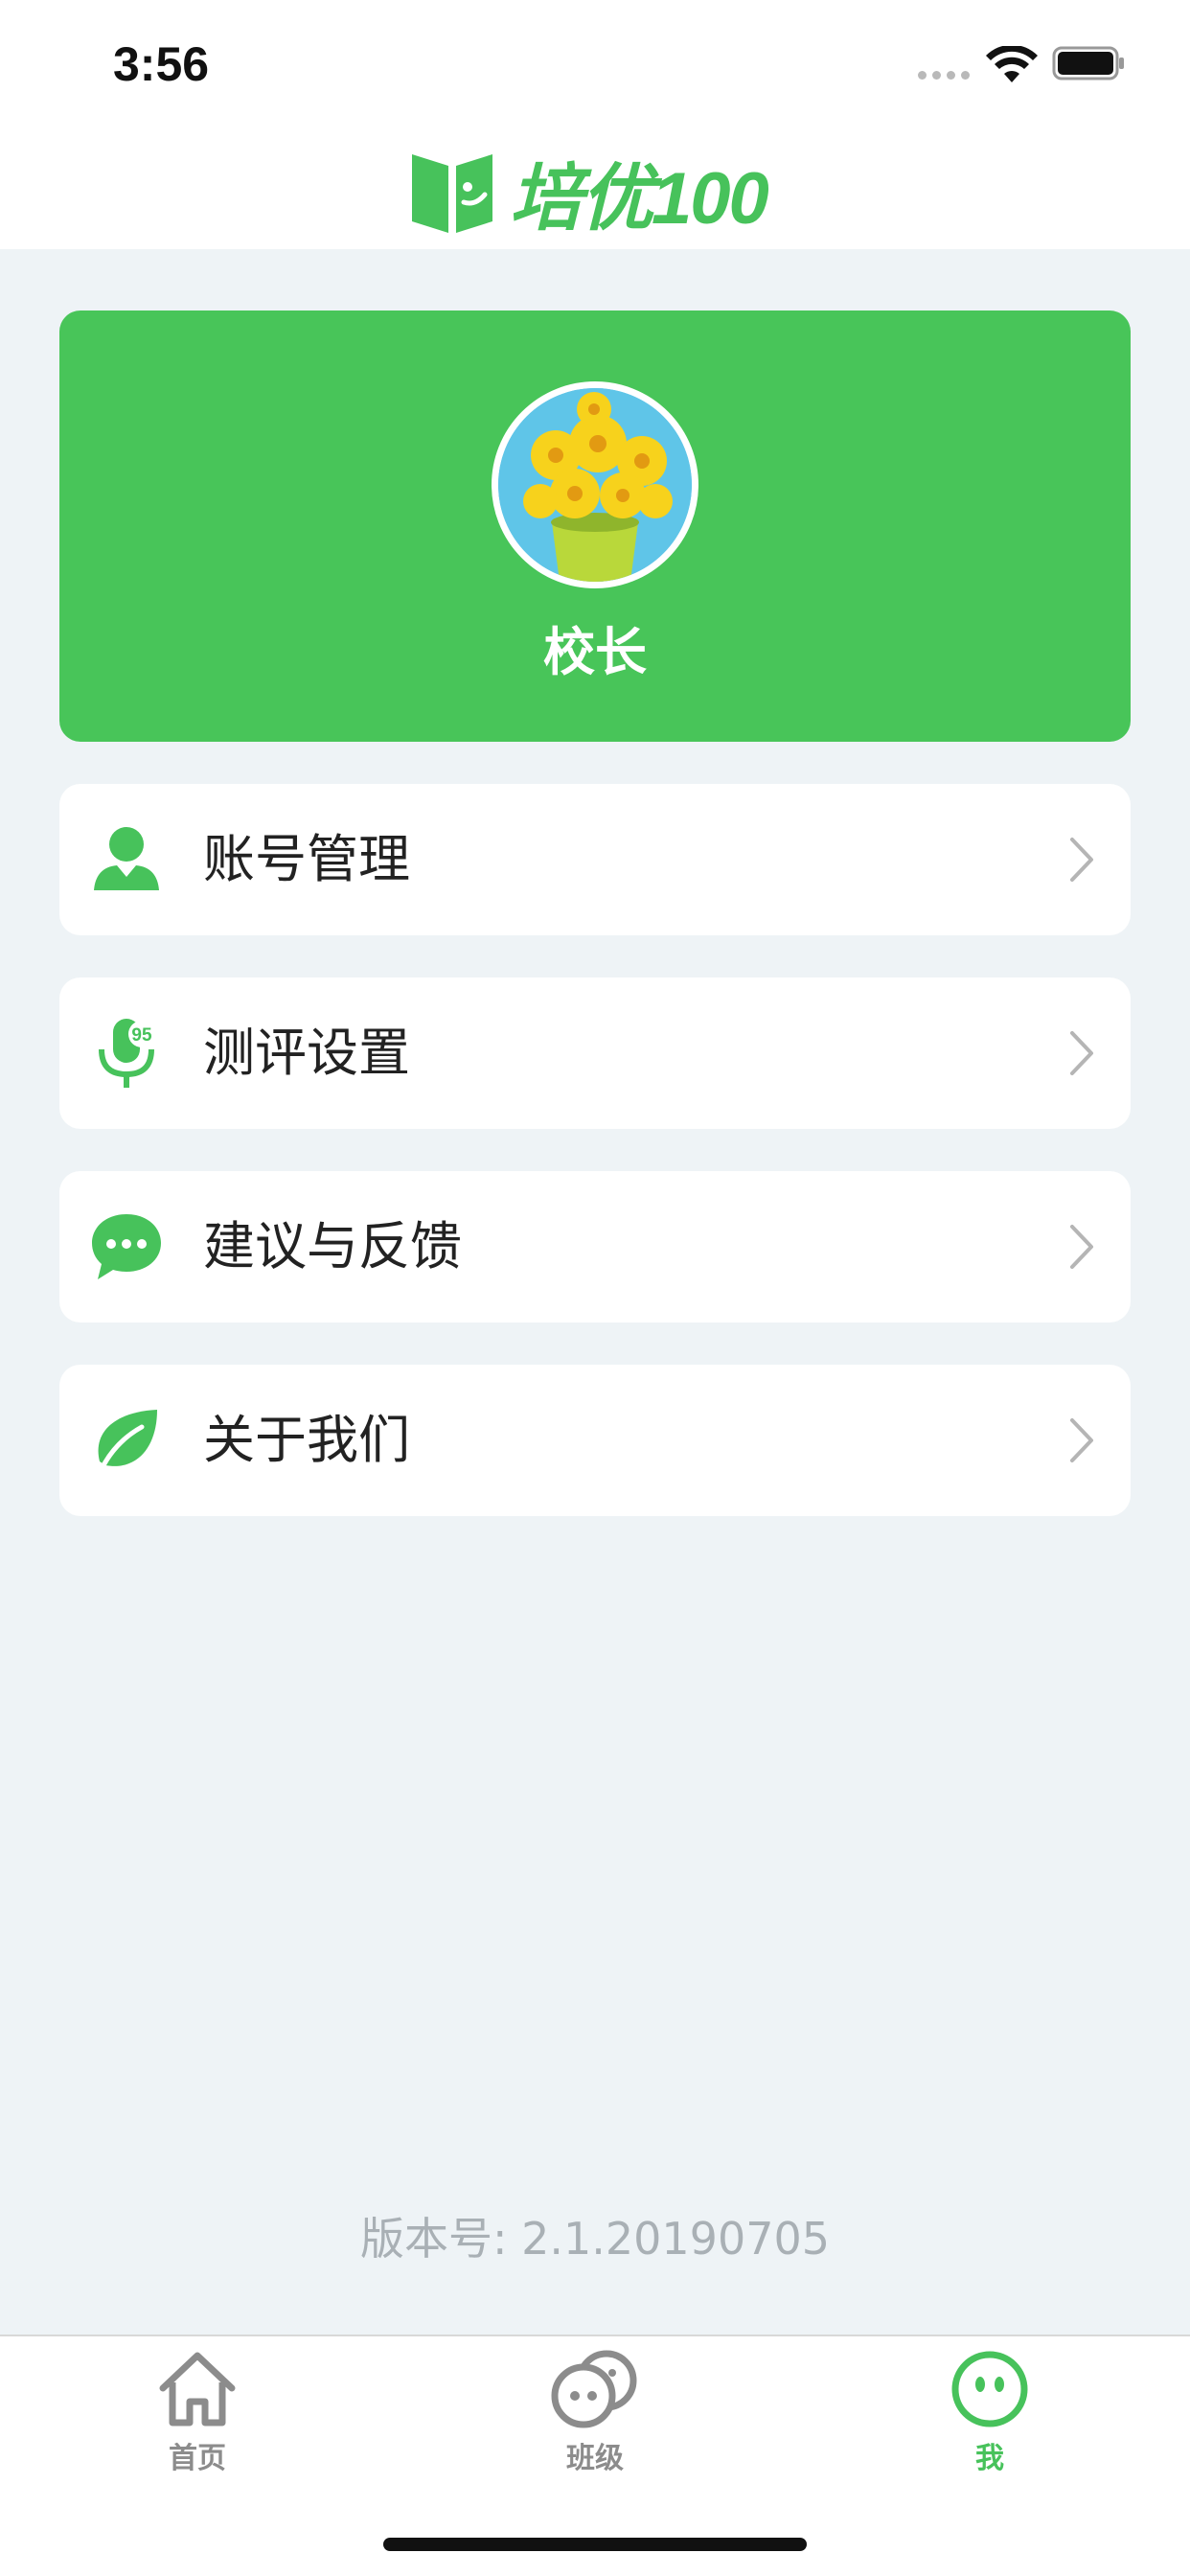  Describe the element at coordinates (594, 2389) in the screenshot. I see `class-icon` at that location.